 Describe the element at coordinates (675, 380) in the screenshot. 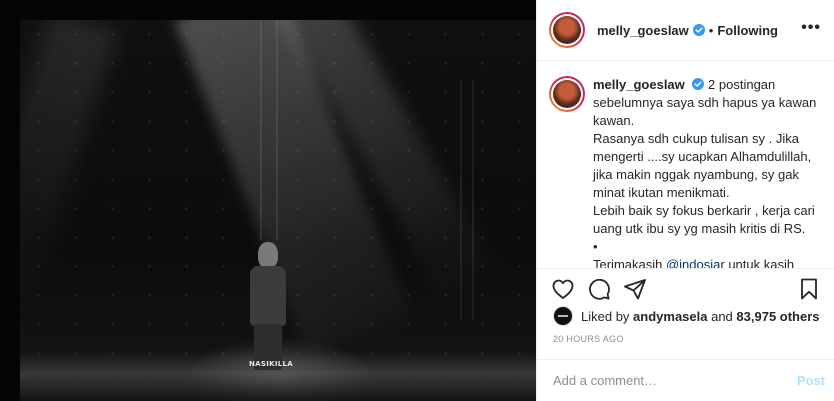

I see `comment-input` at that location.